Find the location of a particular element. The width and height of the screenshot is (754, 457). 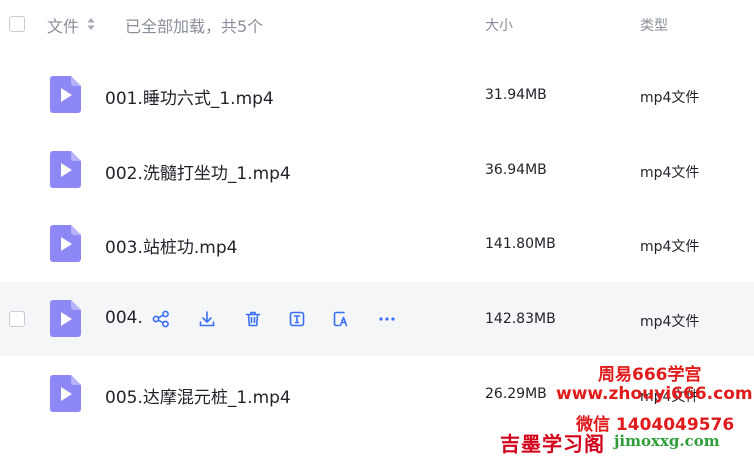

file-size: 31.94MB is located at coordinates (516, 95).